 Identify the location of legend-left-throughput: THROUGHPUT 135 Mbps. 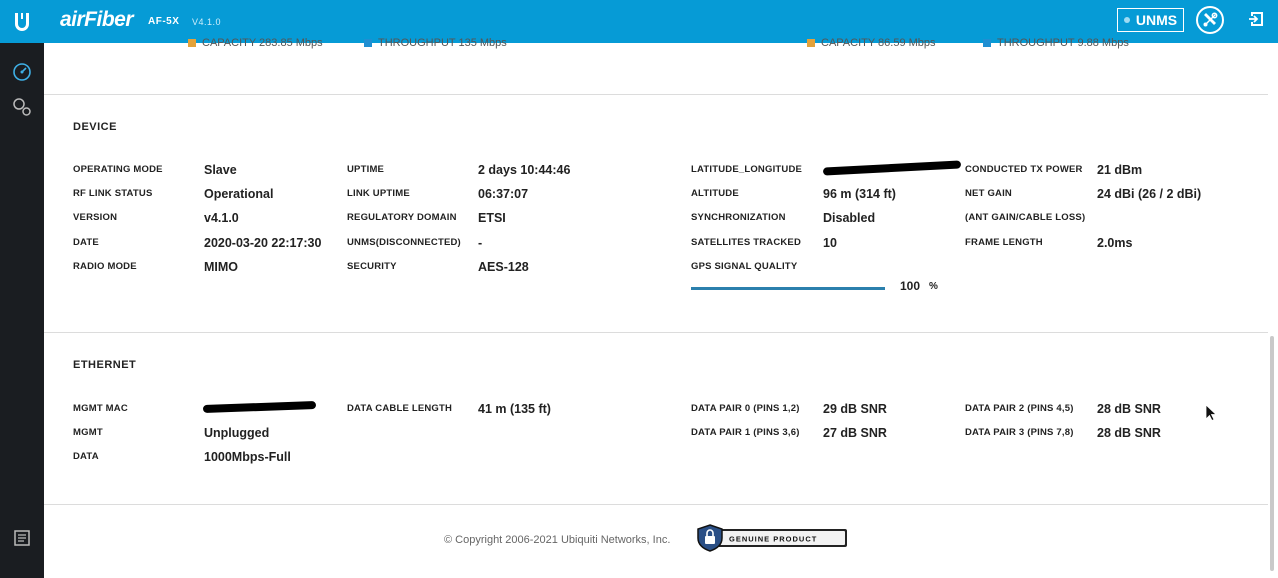
(435, 43).